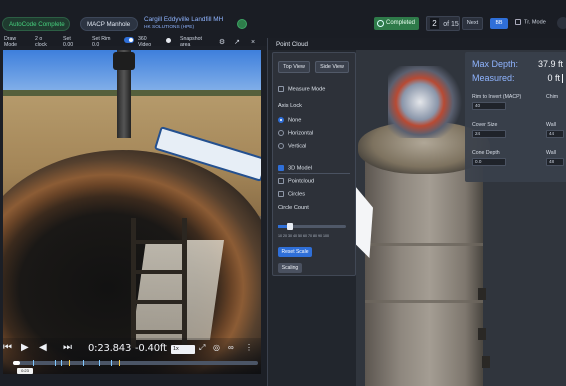  Describe the element at coordinates (281, 133) in the screenshot. I see `axis-horizontal-radio` at that location.